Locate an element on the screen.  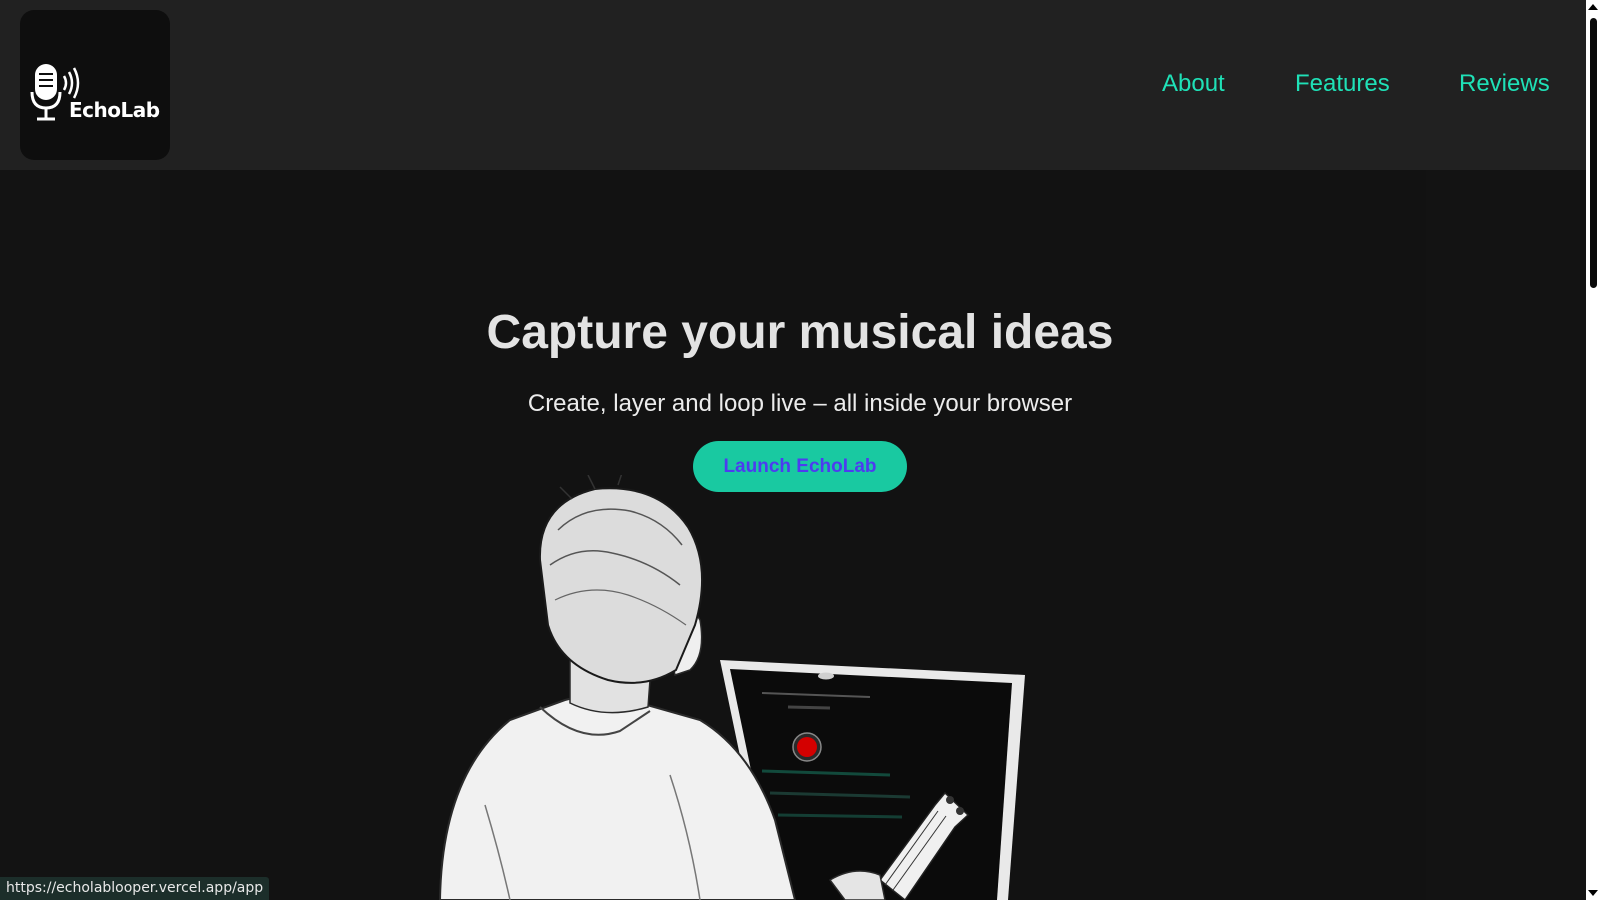
echolab-logo: EchoLab is located at coordinates (95, 85).